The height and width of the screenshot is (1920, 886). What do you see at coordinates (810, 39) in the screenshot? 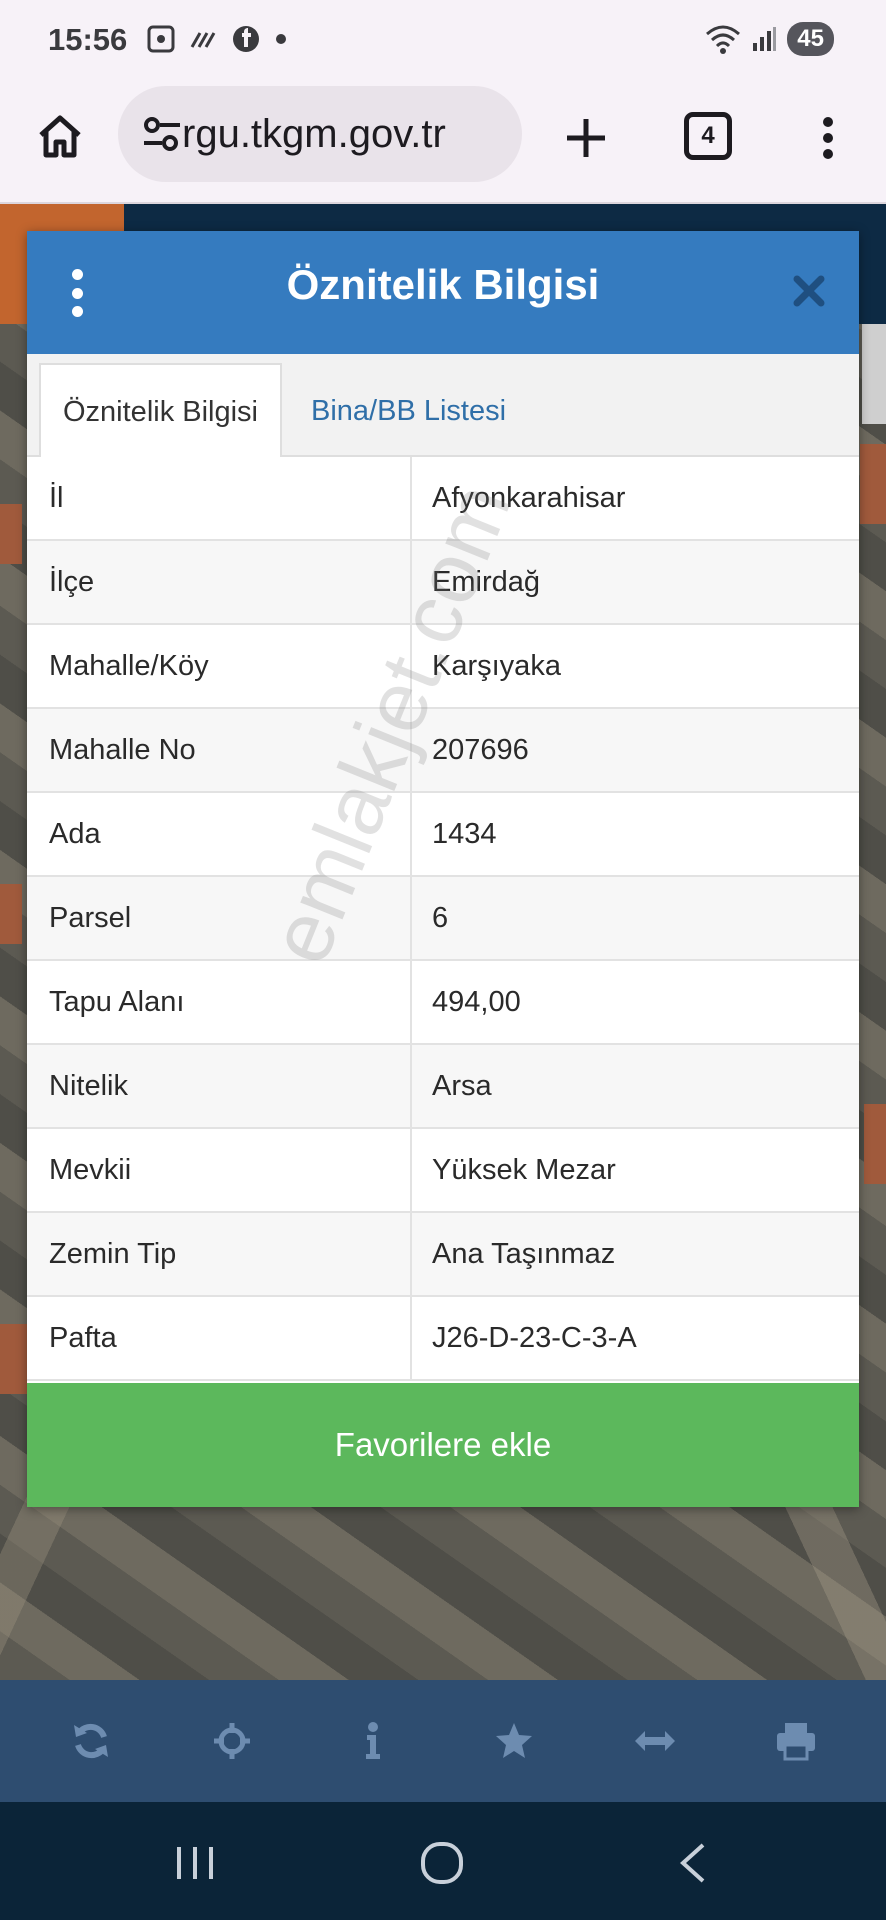
I see `battery-indicator: 45` at bounding box center [810, 39].